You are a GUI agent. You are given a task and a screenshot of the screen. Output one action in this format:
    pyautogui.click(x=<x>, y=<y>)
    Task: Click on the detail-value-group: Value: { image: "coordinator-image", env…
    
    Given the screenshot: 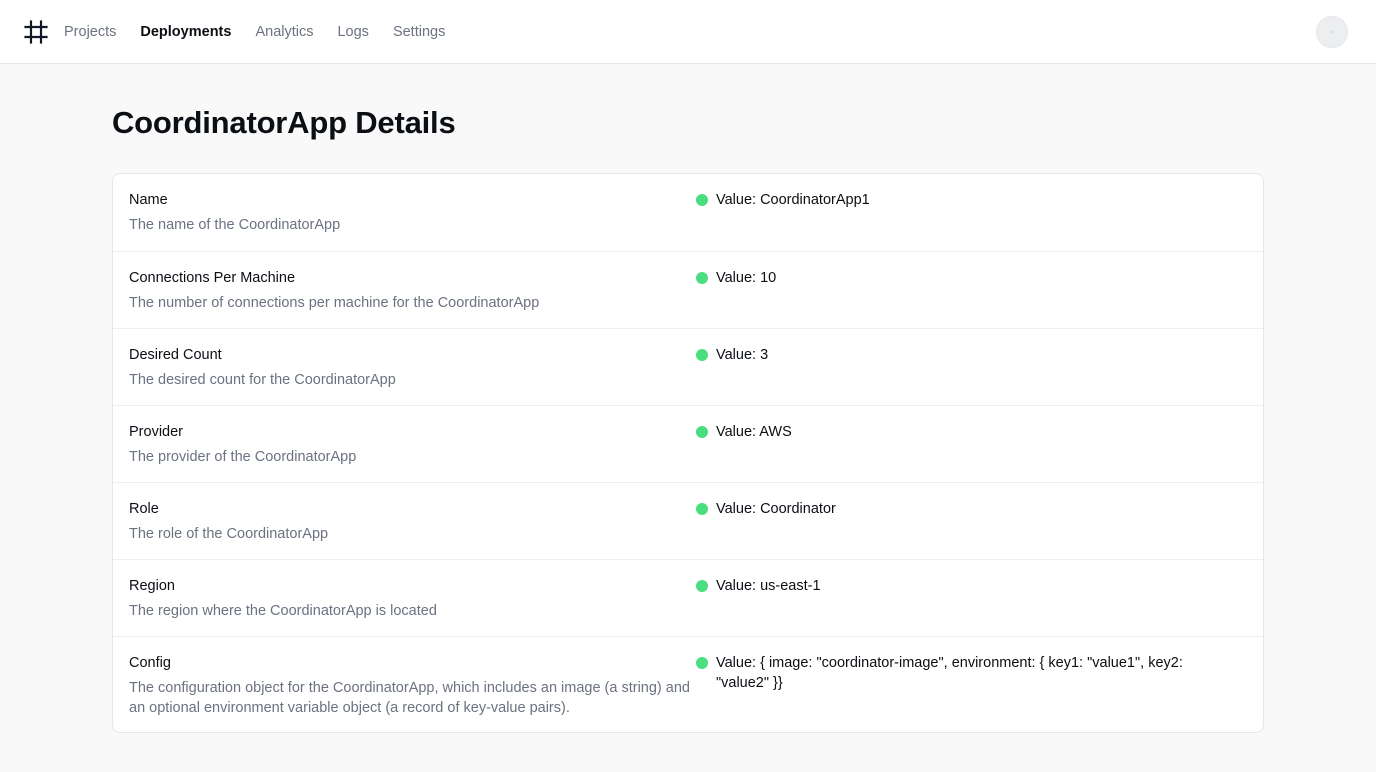 What is the action you would take?
    pyautogui.click(x=971, y=686)
    